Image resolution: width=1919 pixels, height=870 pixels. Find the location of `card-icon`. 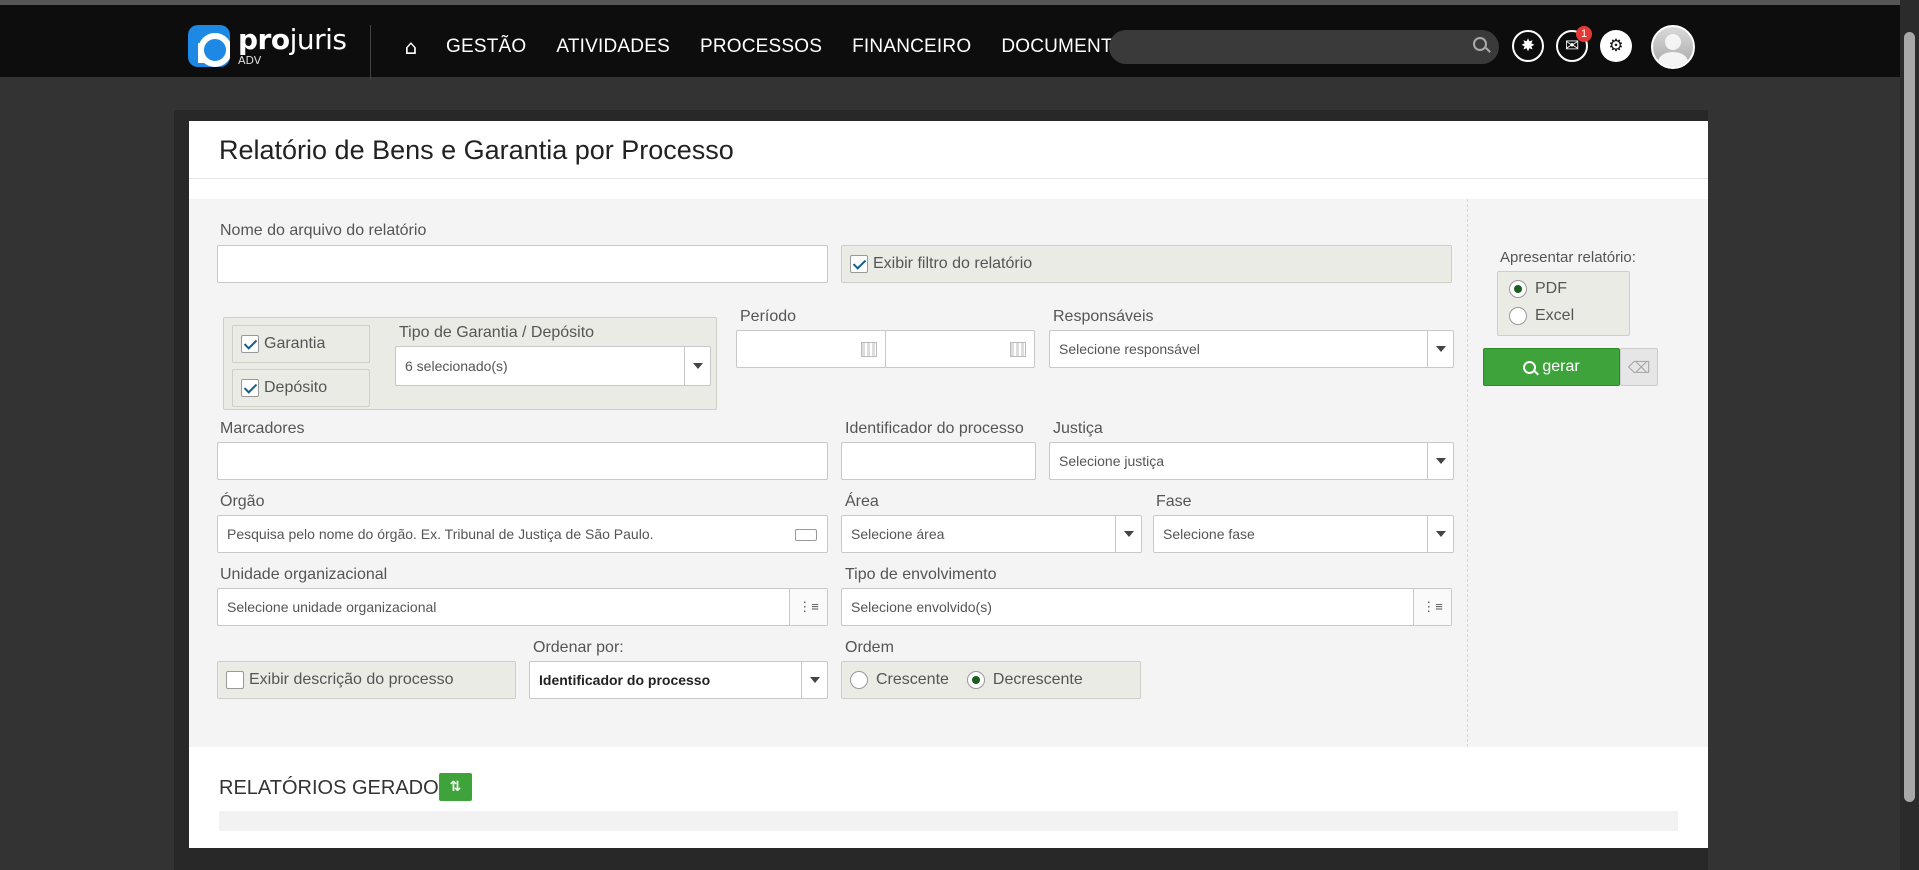

card-icon is located at coordinates (806, 535).